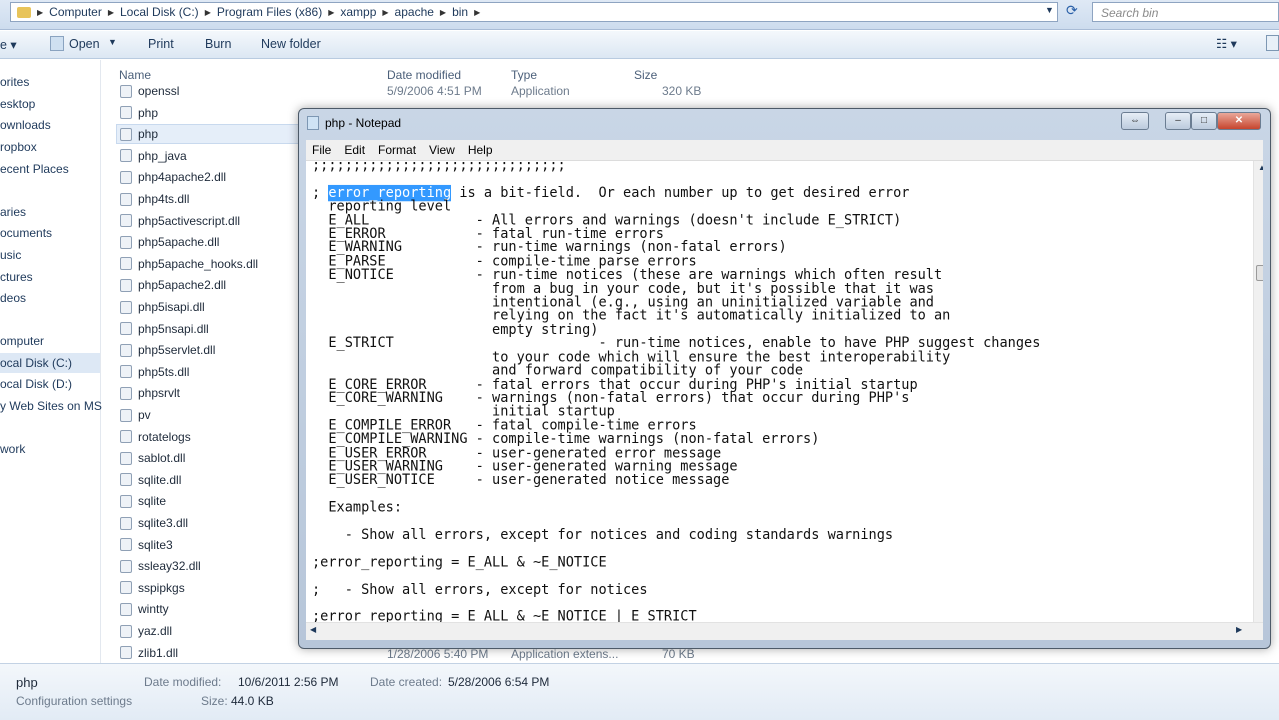  Describe the element at coordinates (1258, 391) in the screenshot. I see `vertical-scrollbar: ▲` at that location.